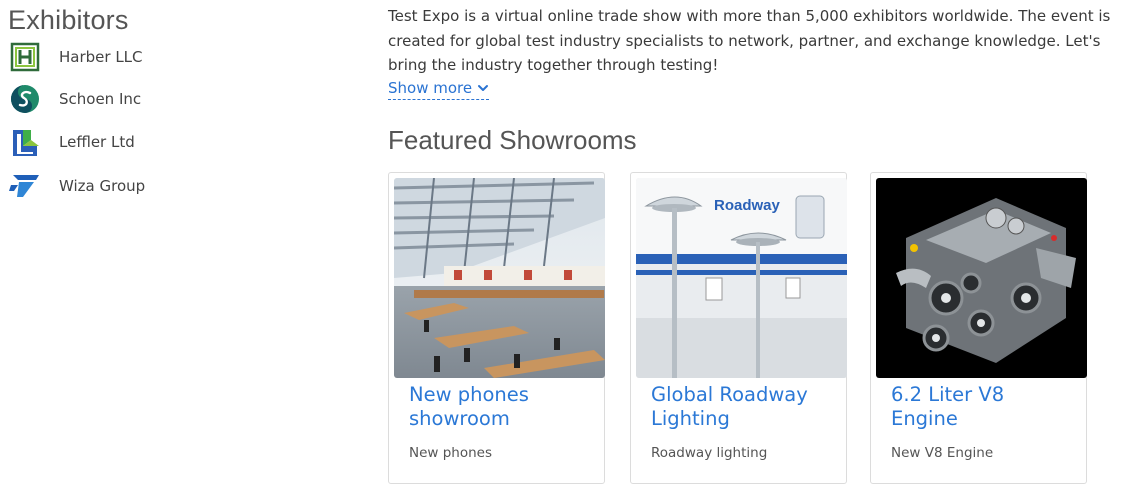 This screenshot has width=1125, height=490. What do you see at coordinates (25, 142) in the screenshot?
I see `leffler-logo-icon` at bounding box center [25, 142].